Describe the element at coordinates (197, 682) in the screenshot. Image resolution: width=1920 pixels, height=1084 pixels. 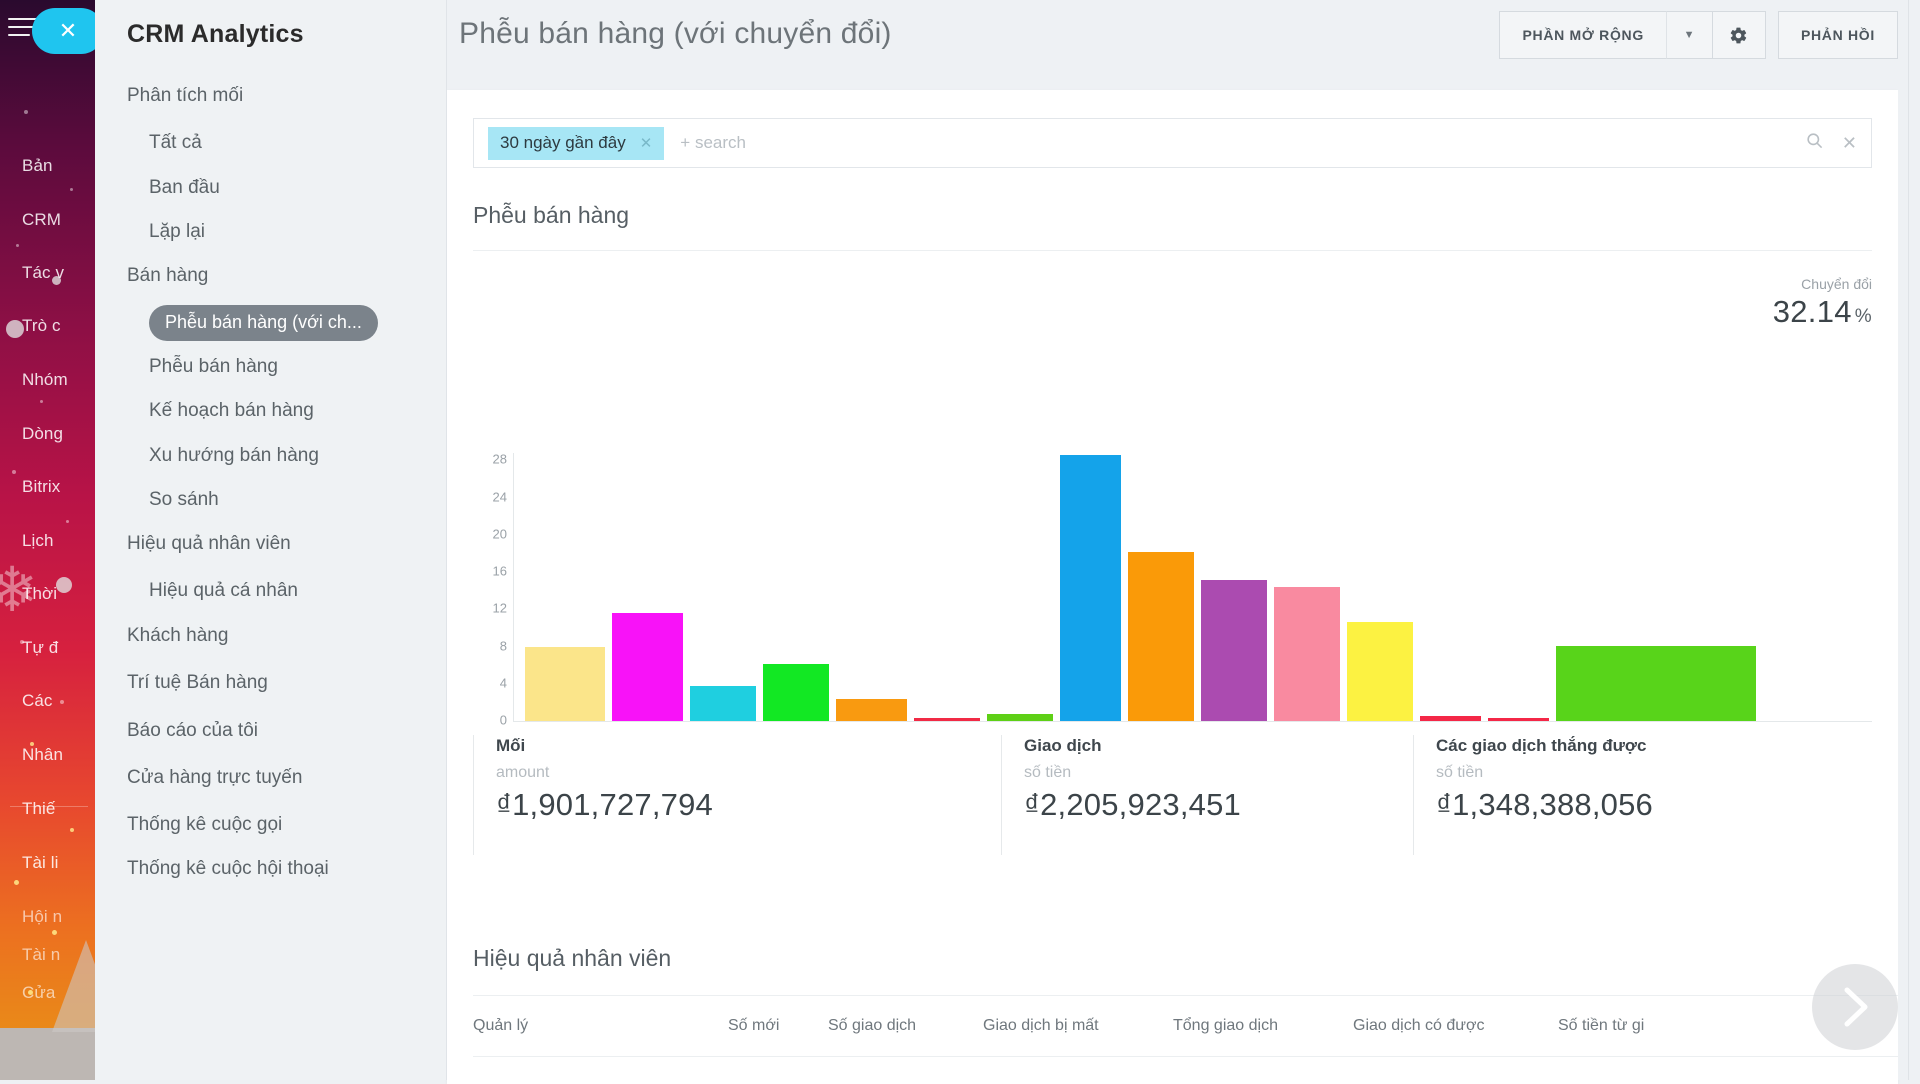
I see `submenu-item-label: Trí tuệ Bán hàng` at that location.